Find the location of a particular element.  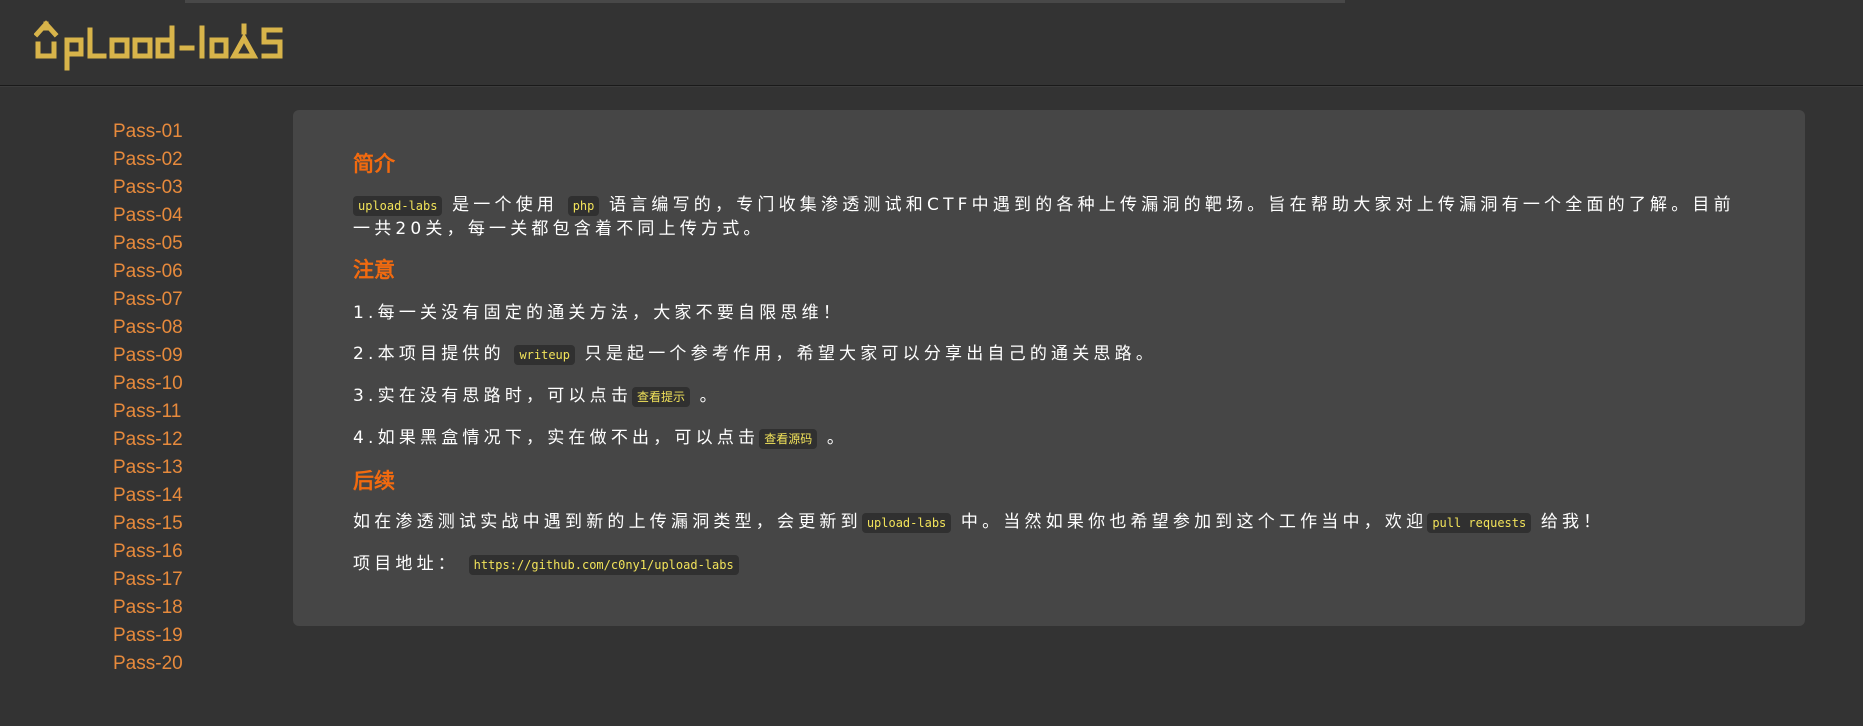

note-3-post: 。 is located at coordinates (710, 396).